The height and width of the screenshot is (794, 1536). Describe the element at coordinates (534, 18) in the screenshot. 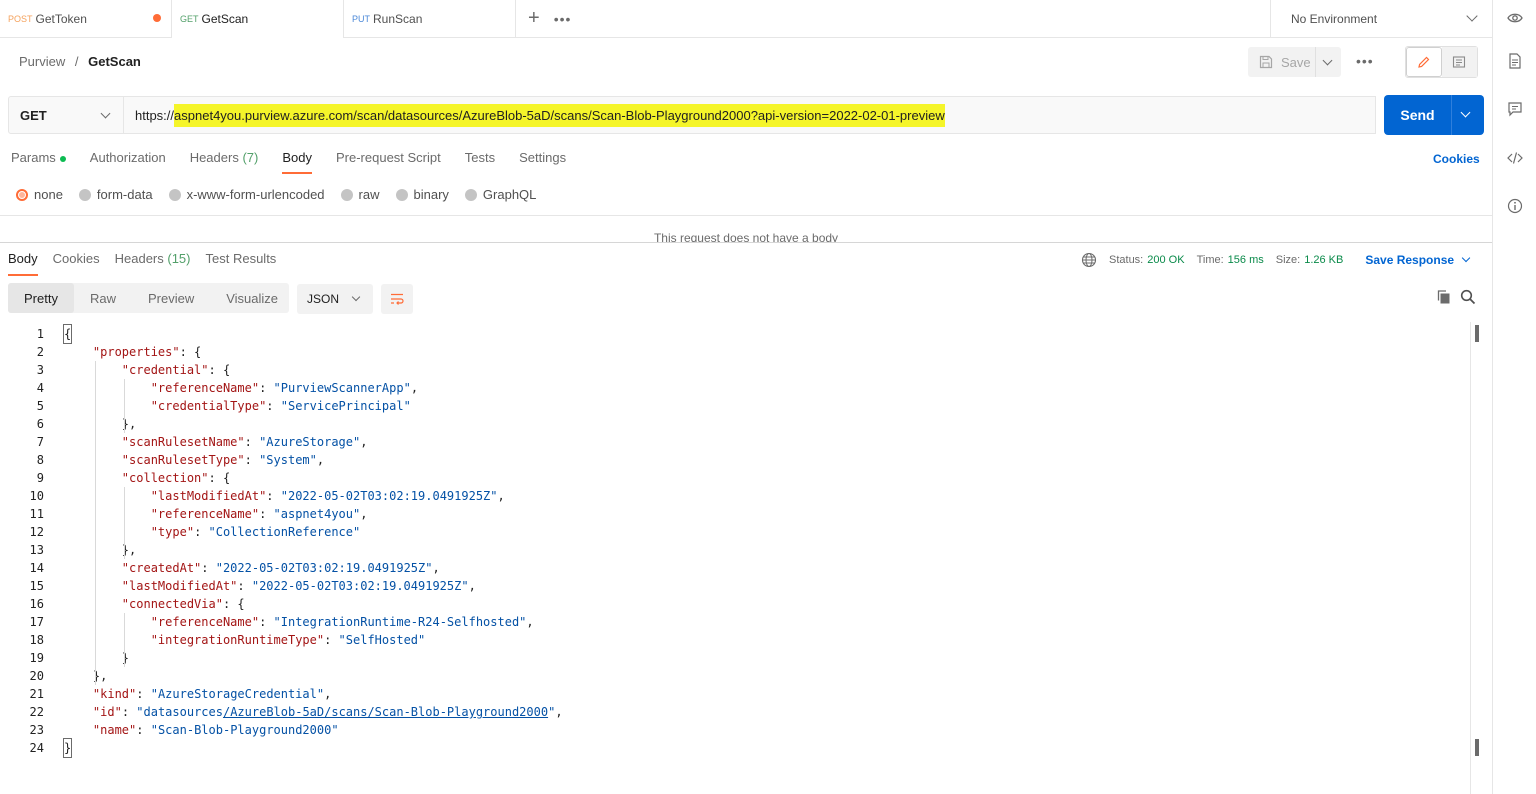

I see `new-tab-plus-icon: +` at that location.